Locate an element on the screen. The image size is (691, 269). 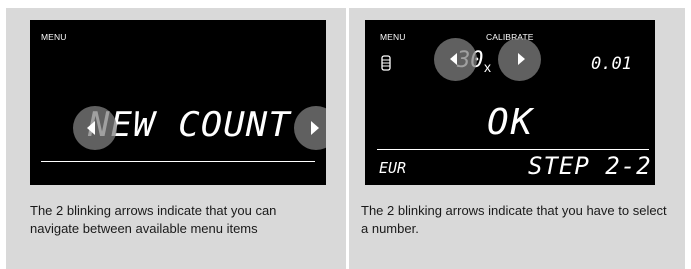
increment-button is located at coordinates (519, 59).